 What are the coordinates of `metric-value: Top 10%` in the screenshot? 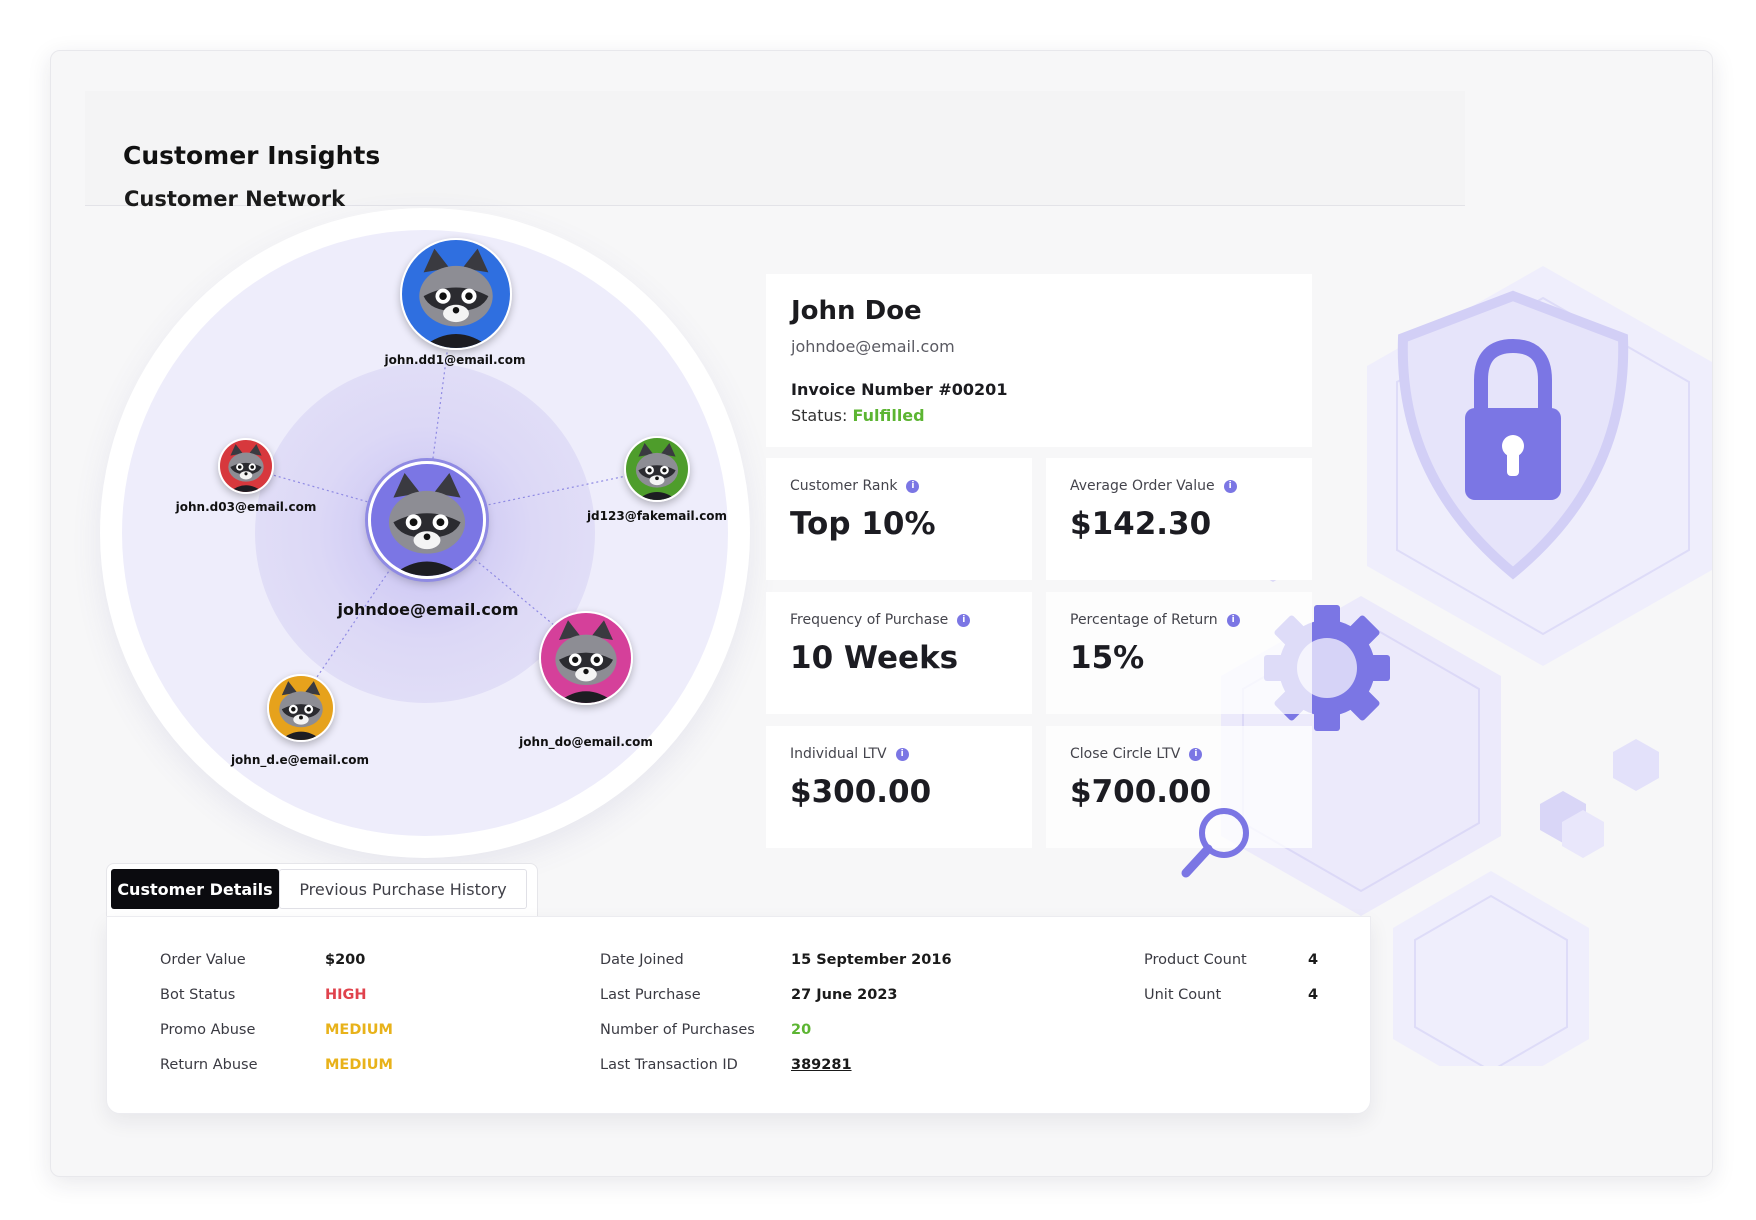 It's located at (863, 524).